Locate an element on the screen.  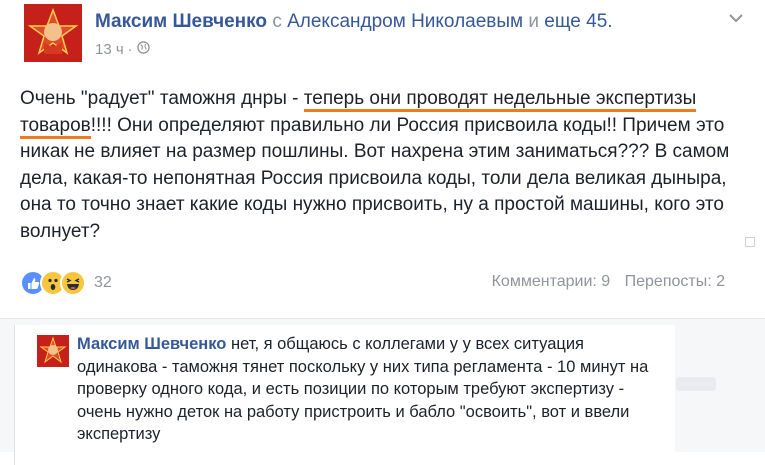
reaction-count: 32 is located at coordinates (103, 283).